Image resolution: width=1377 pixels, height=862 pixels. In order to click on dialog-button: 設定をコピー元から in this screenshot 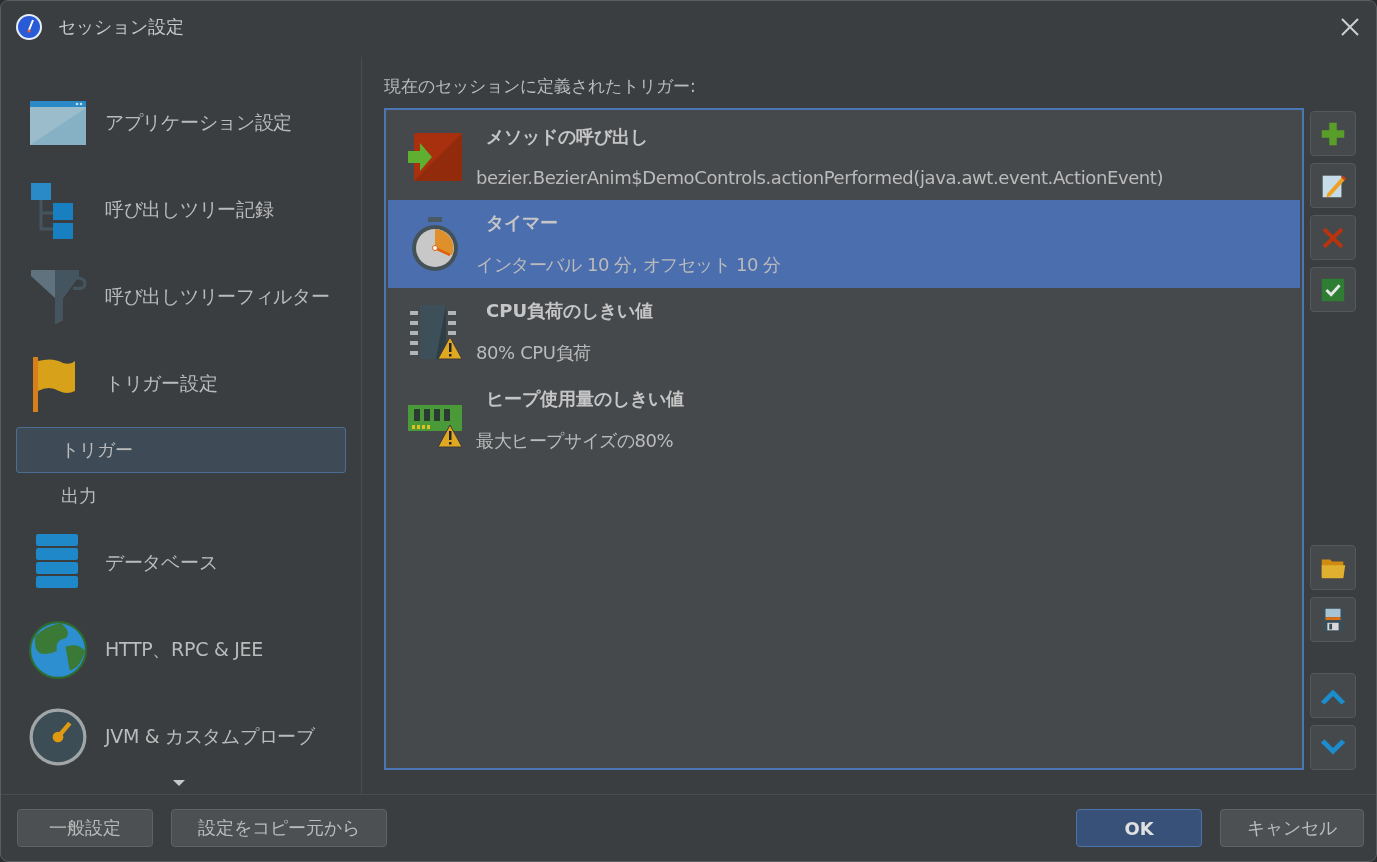, I will do `click(279, 828)`.